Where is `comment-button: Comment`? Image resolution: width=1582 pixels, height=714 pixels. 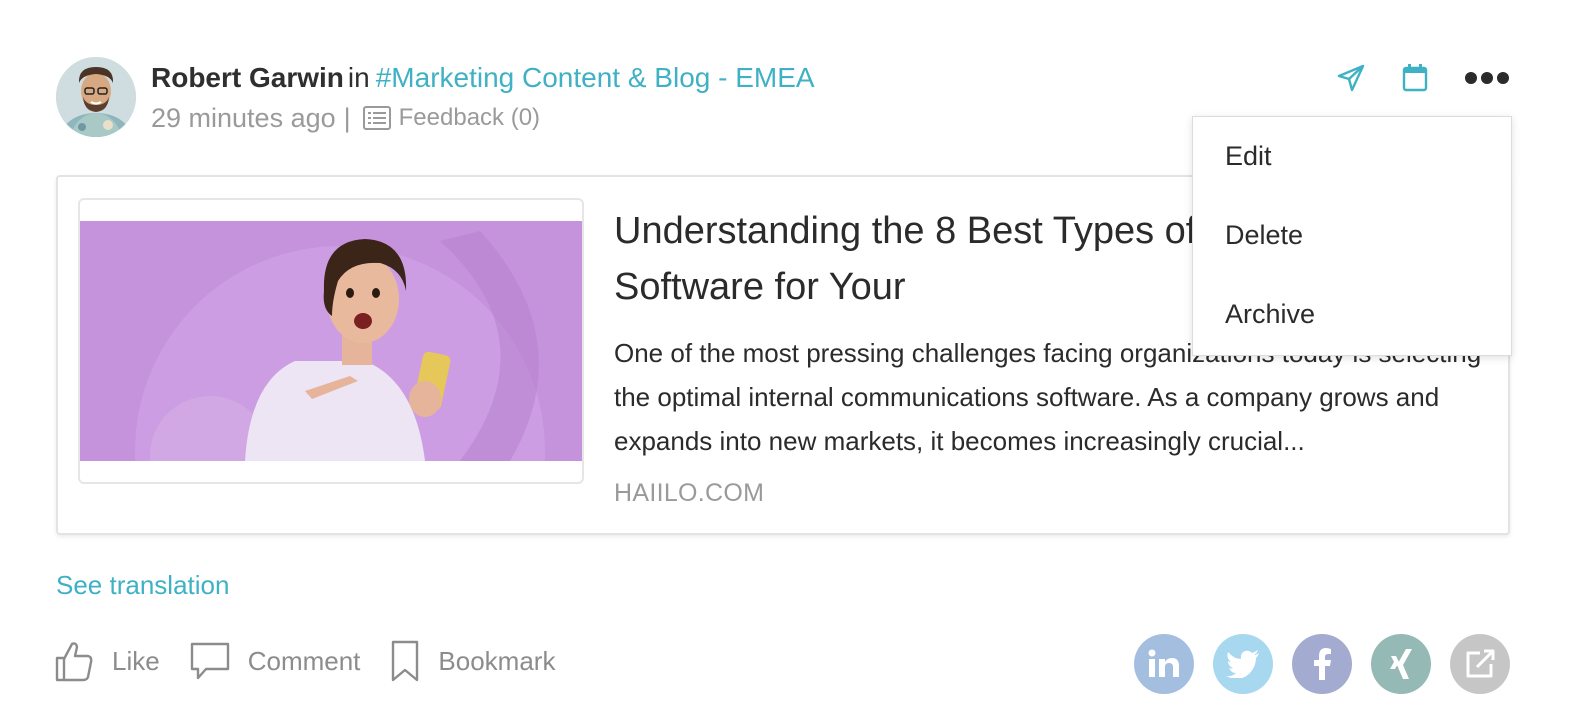 comment-button: Comment is located at coordinates (275, 661).